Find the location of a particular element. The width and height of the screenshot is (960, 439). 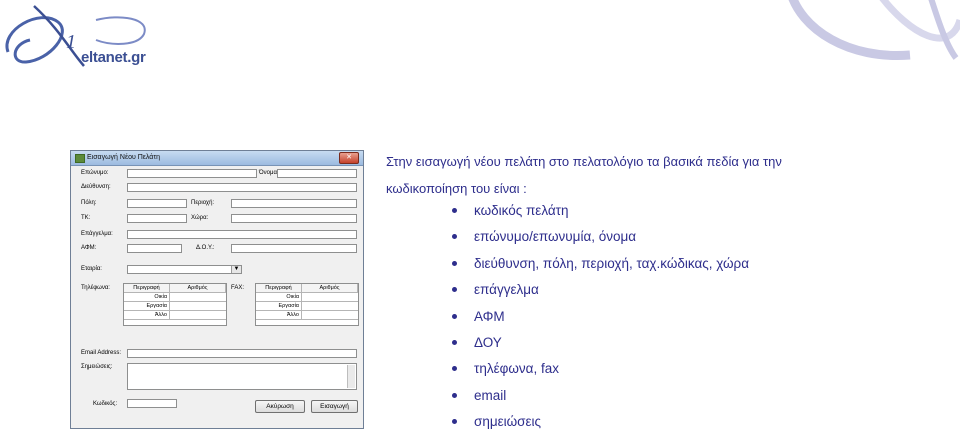

logo-text: eltanet.gr is located at coordinates (113, 57).